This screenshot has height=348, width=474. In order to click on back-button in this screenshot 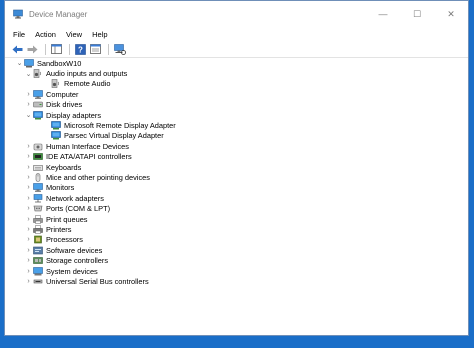, I will do `click(17, 49)`.